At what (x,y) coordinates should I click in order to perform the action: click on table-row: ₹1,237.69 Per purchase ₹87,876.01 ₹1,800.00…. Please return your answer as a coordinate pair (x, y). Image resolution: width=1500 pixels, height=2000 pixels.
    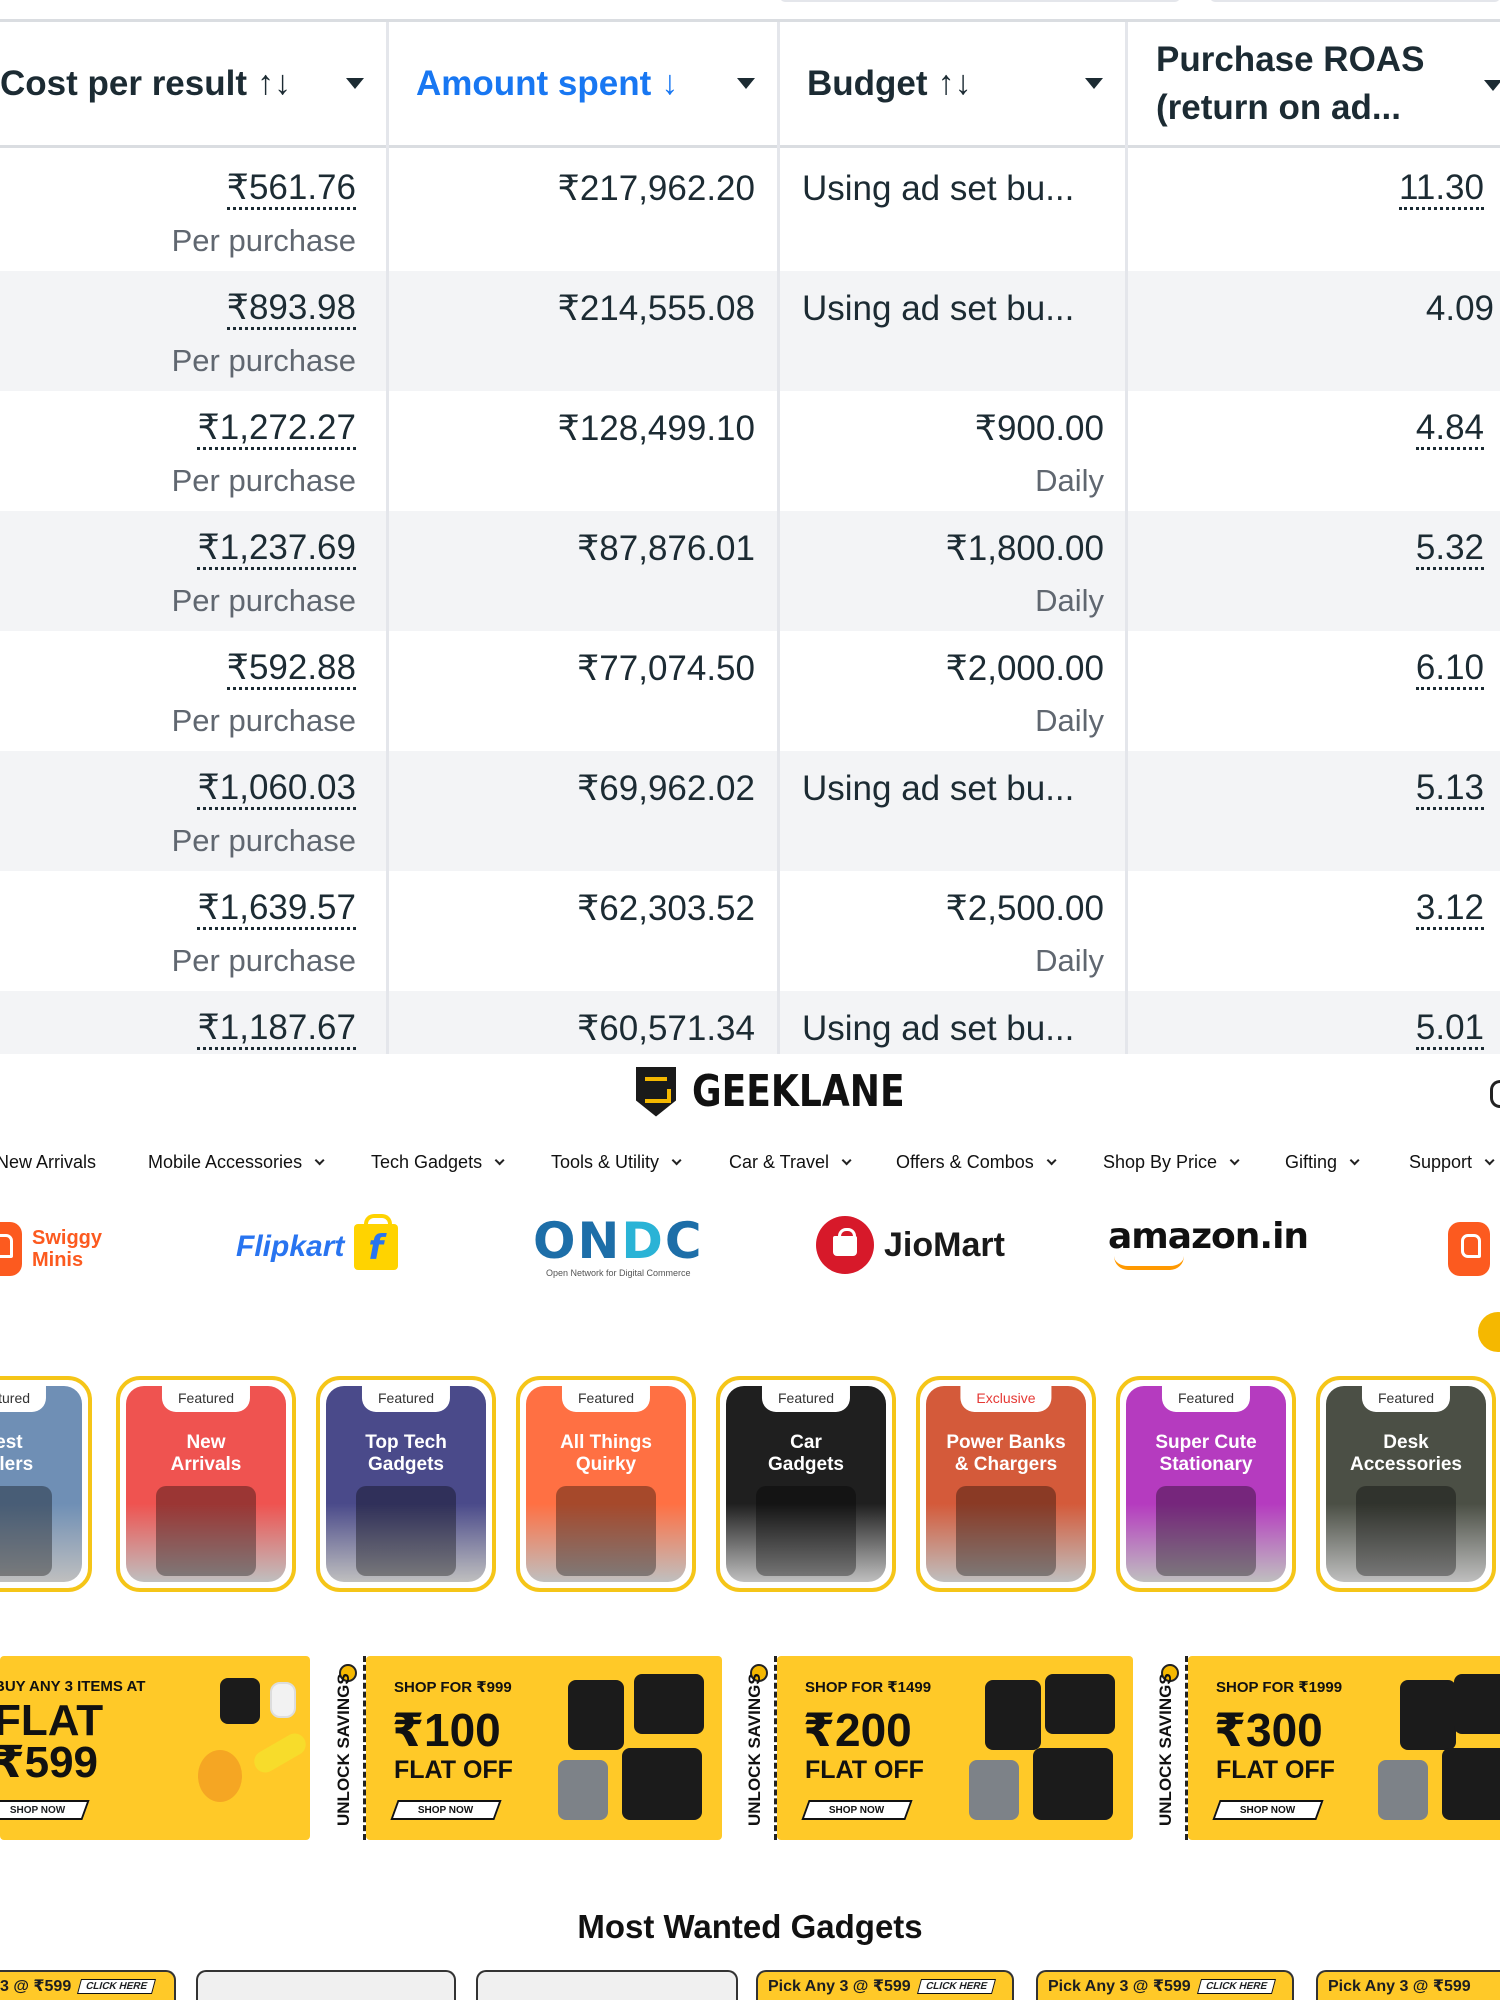
    Looking at the image, I should click on (750, 571).